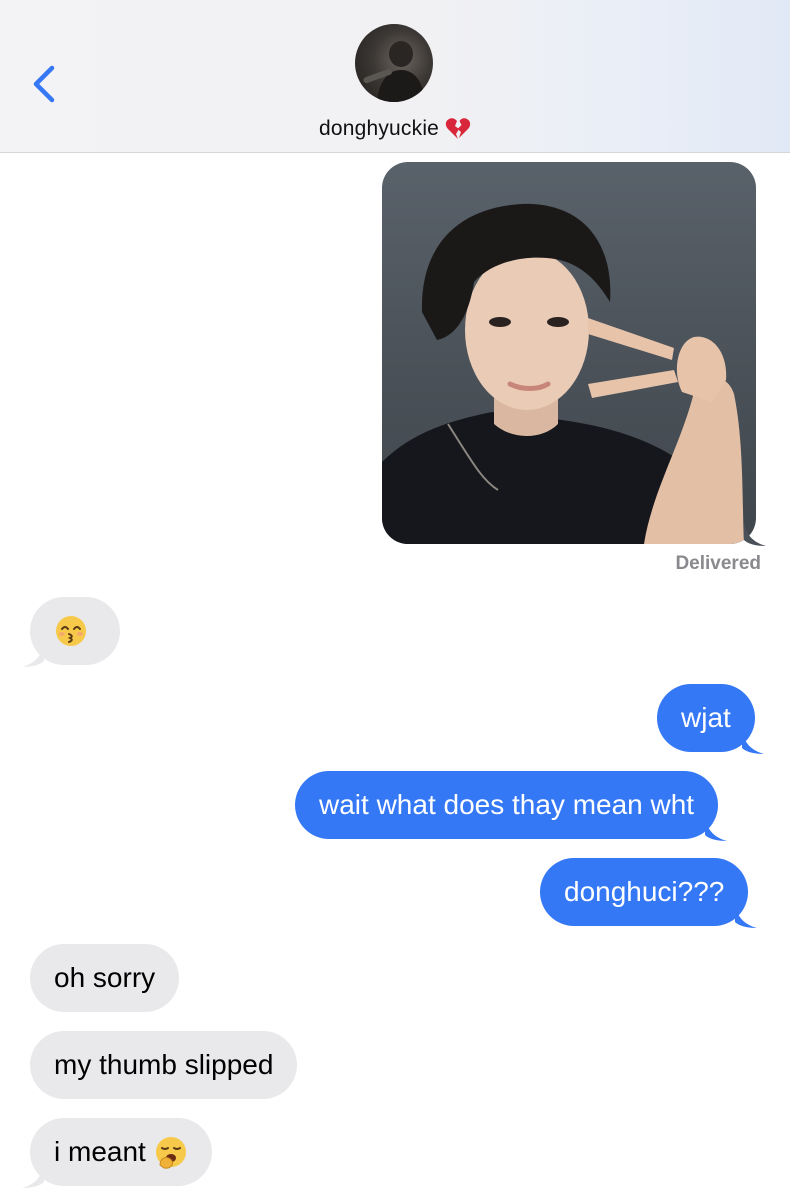 This screenshot has height=1200, width=790. I want to click on chevron-left-icon, so click(44, 84).